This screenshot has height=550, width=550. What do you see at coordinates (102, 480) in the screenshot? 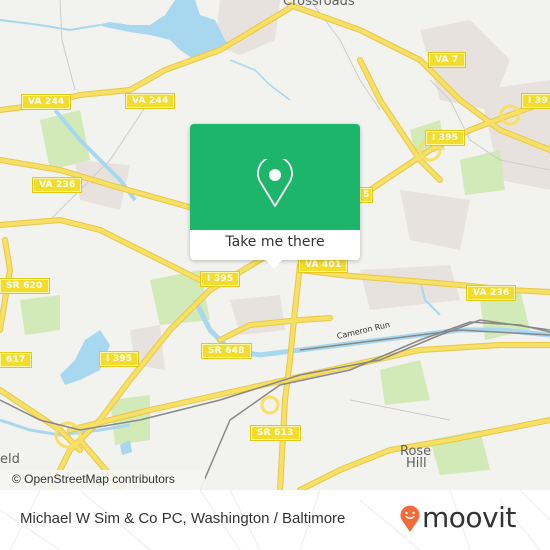
I see `map-attribution: © OpenStreetMap contributors` at bounding box center [102, 480].